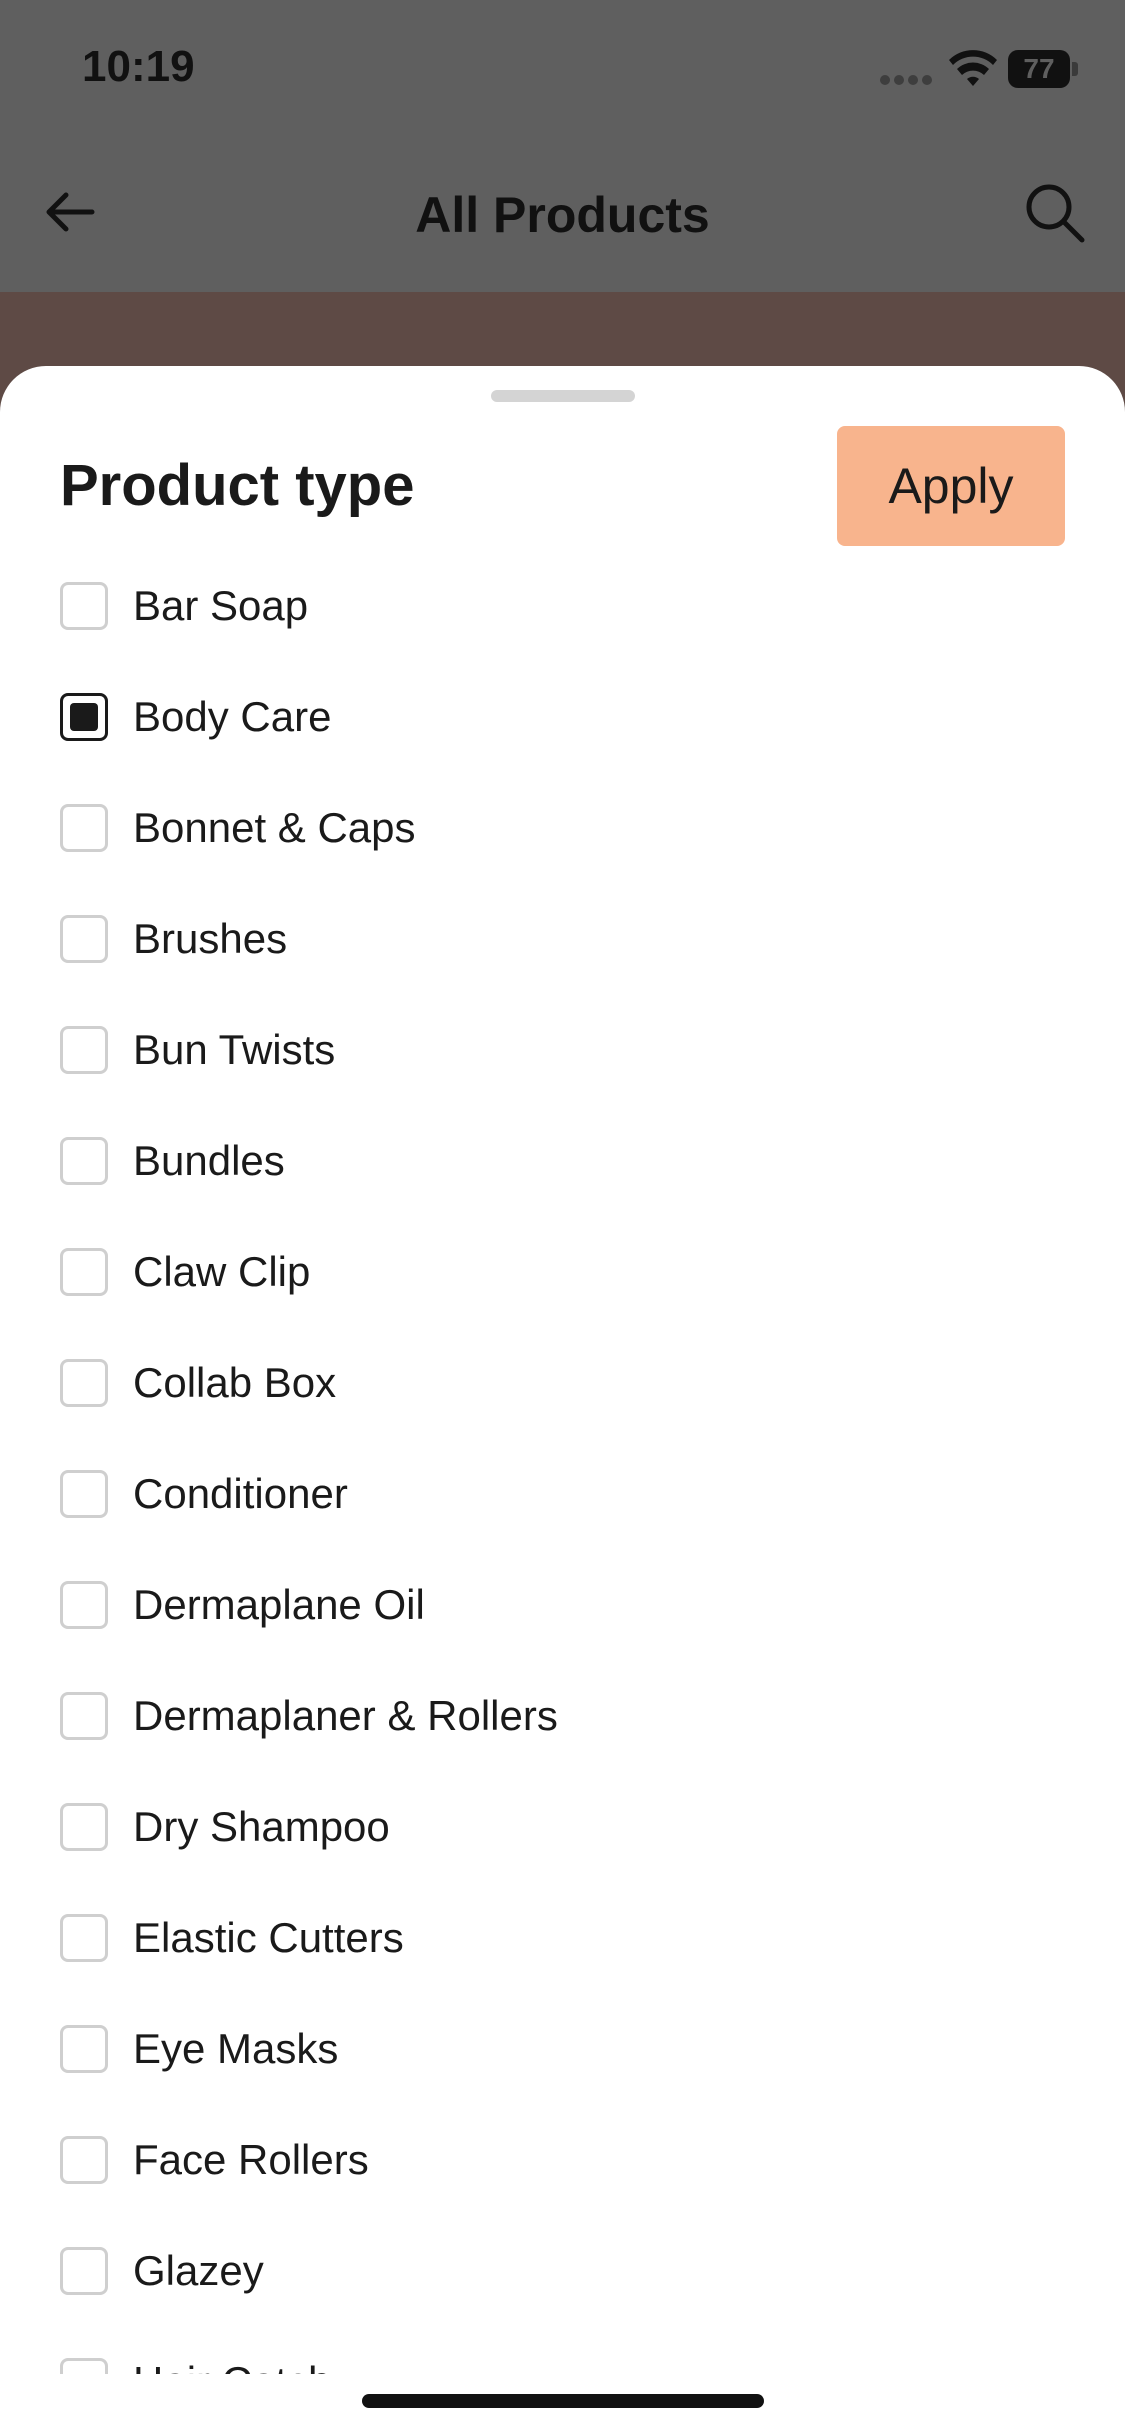 The height and width of the screenshot is (2436, 1125). What do you see at coordinates (138, 66) in the screenshot?
I see `status-time: 10:19` at bounding box center [138, 66].